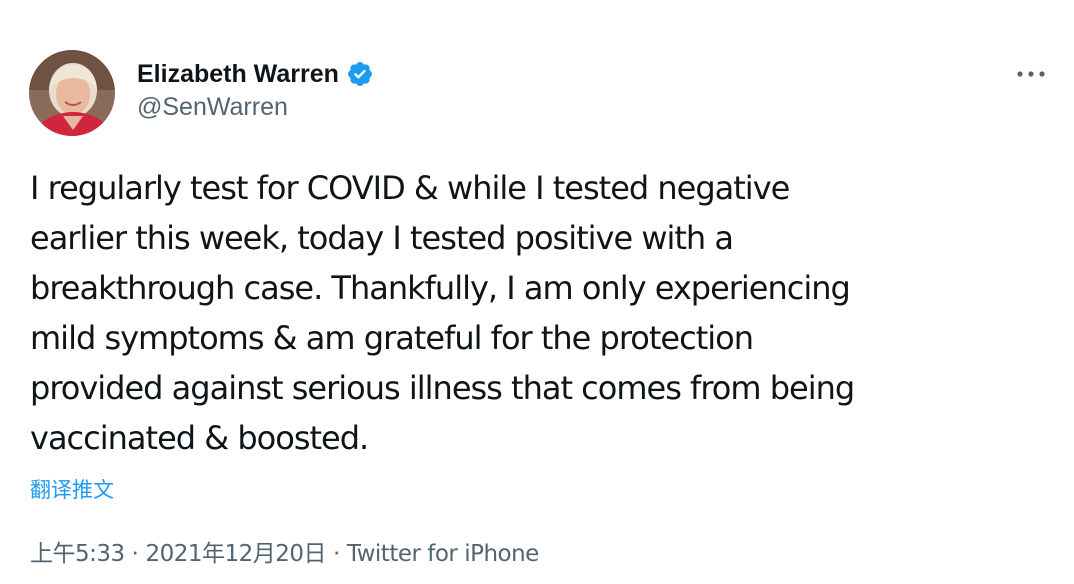 This screenshot has width=1074, height=584. Describe the element at coordinates (235, 554) in the screenshot. I see `tweet-date: 2021年12月20日` at that location.